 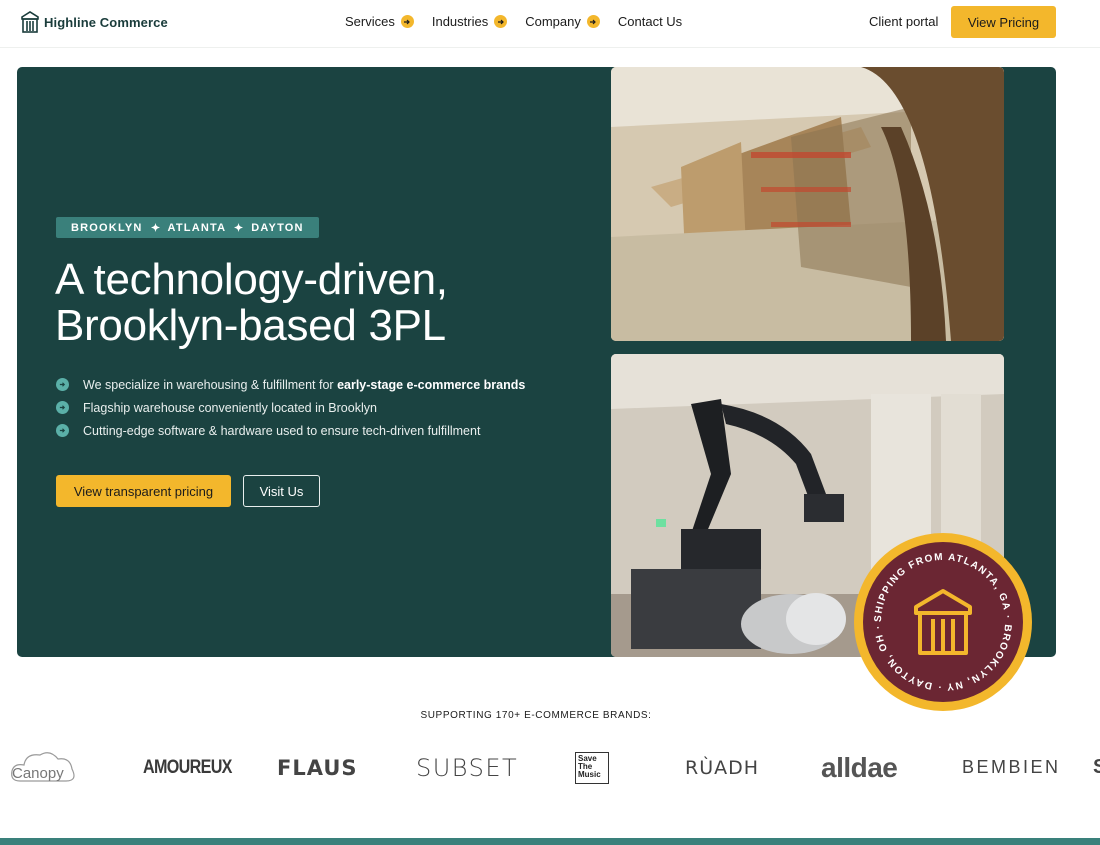 I want to click on client-portal-link: Client portal, so click(x=903, y=21).